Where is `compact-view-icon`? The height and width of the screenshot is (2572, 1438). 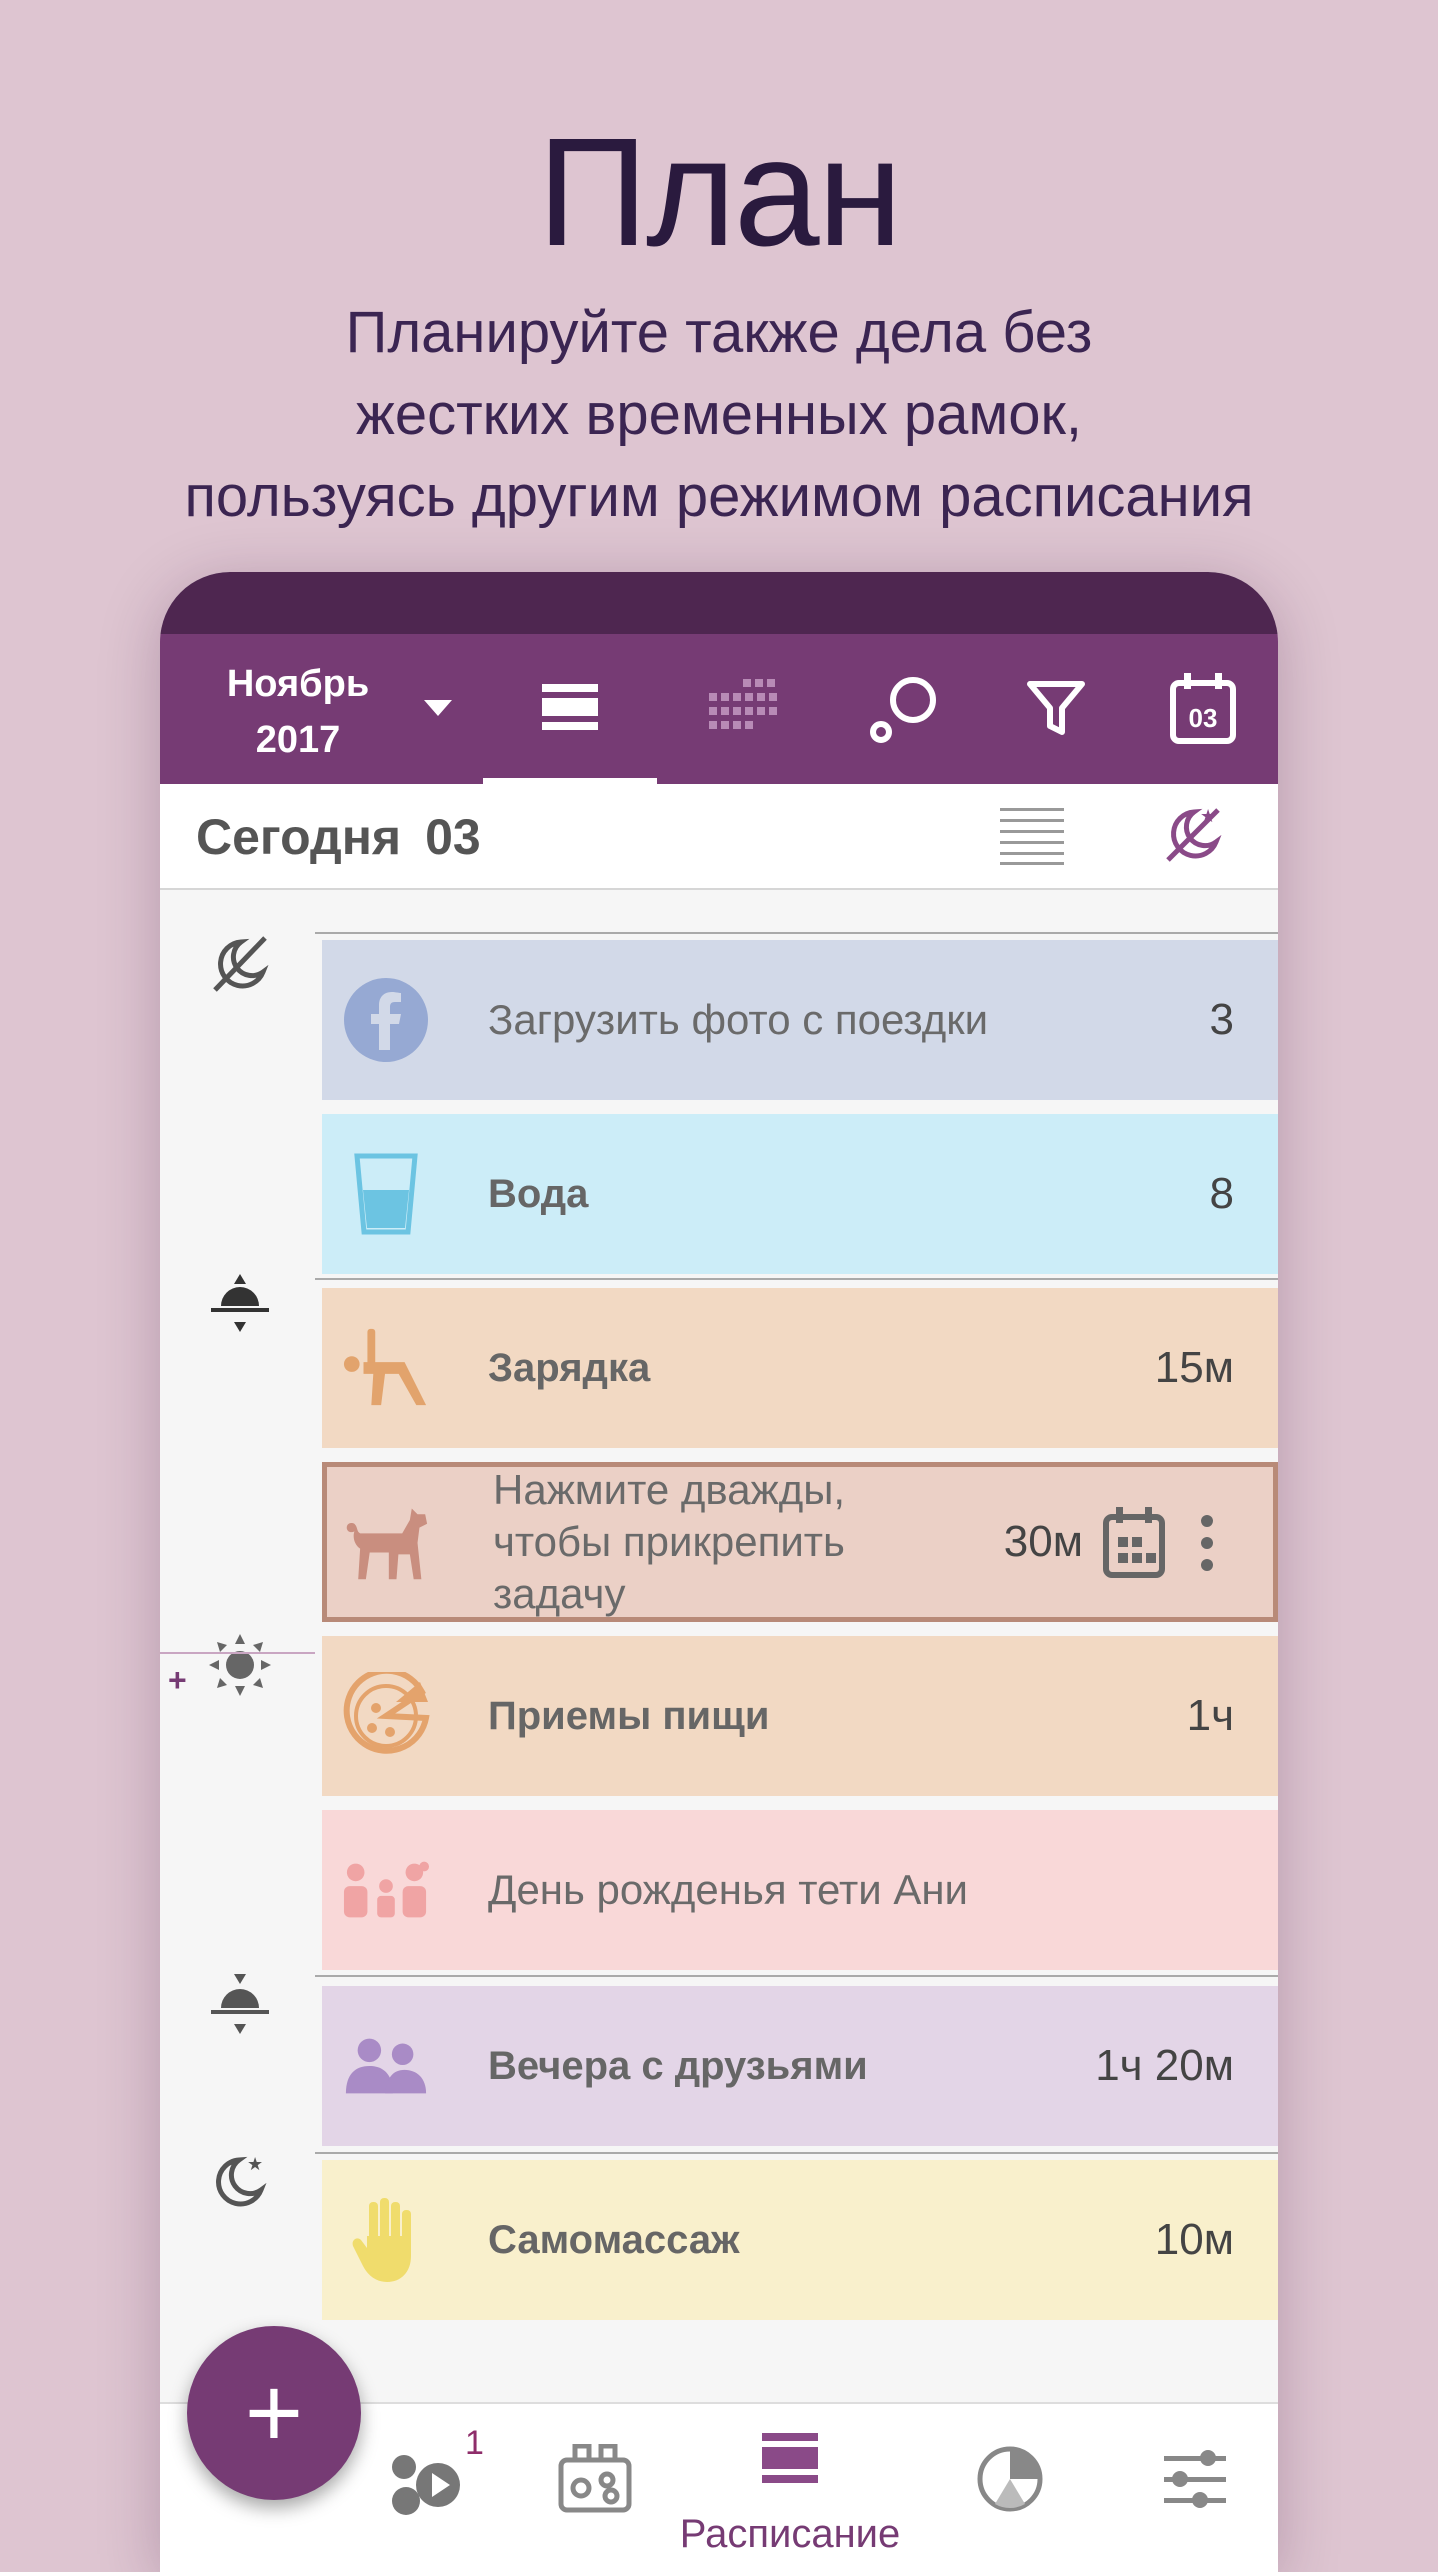 compact-view-icon is located at coordinates (1032, 838).